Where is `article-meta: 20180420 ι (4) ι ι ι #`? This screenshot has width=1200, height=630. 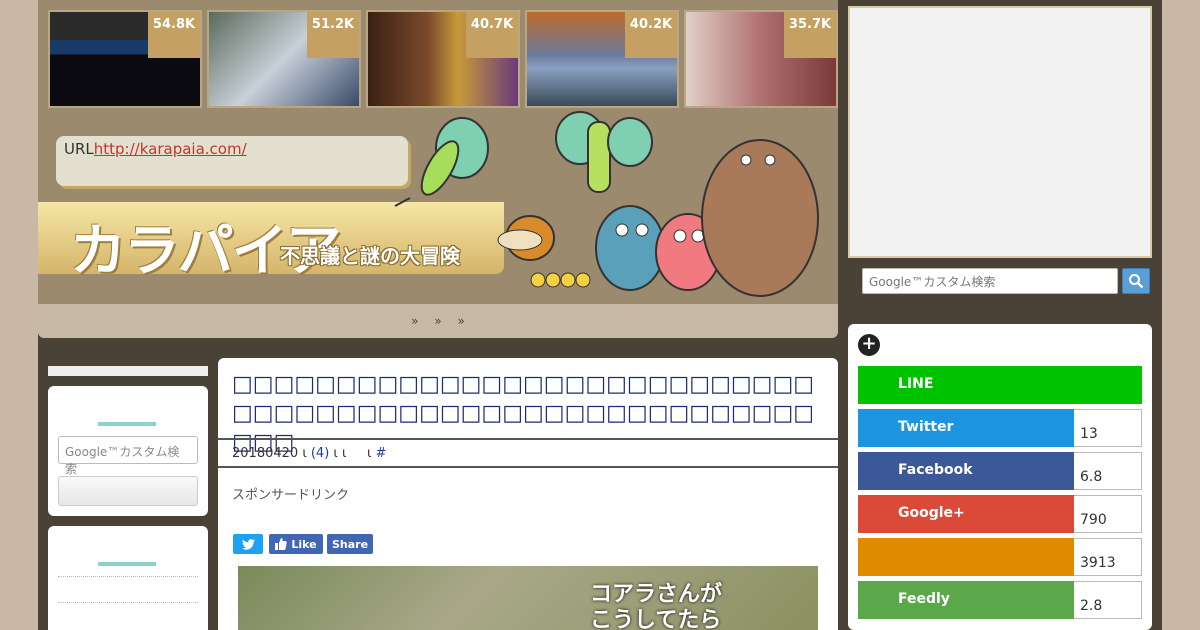 article-meta: 20180420 ι (4) ι ι ι # is located at coordinates (528, 453).